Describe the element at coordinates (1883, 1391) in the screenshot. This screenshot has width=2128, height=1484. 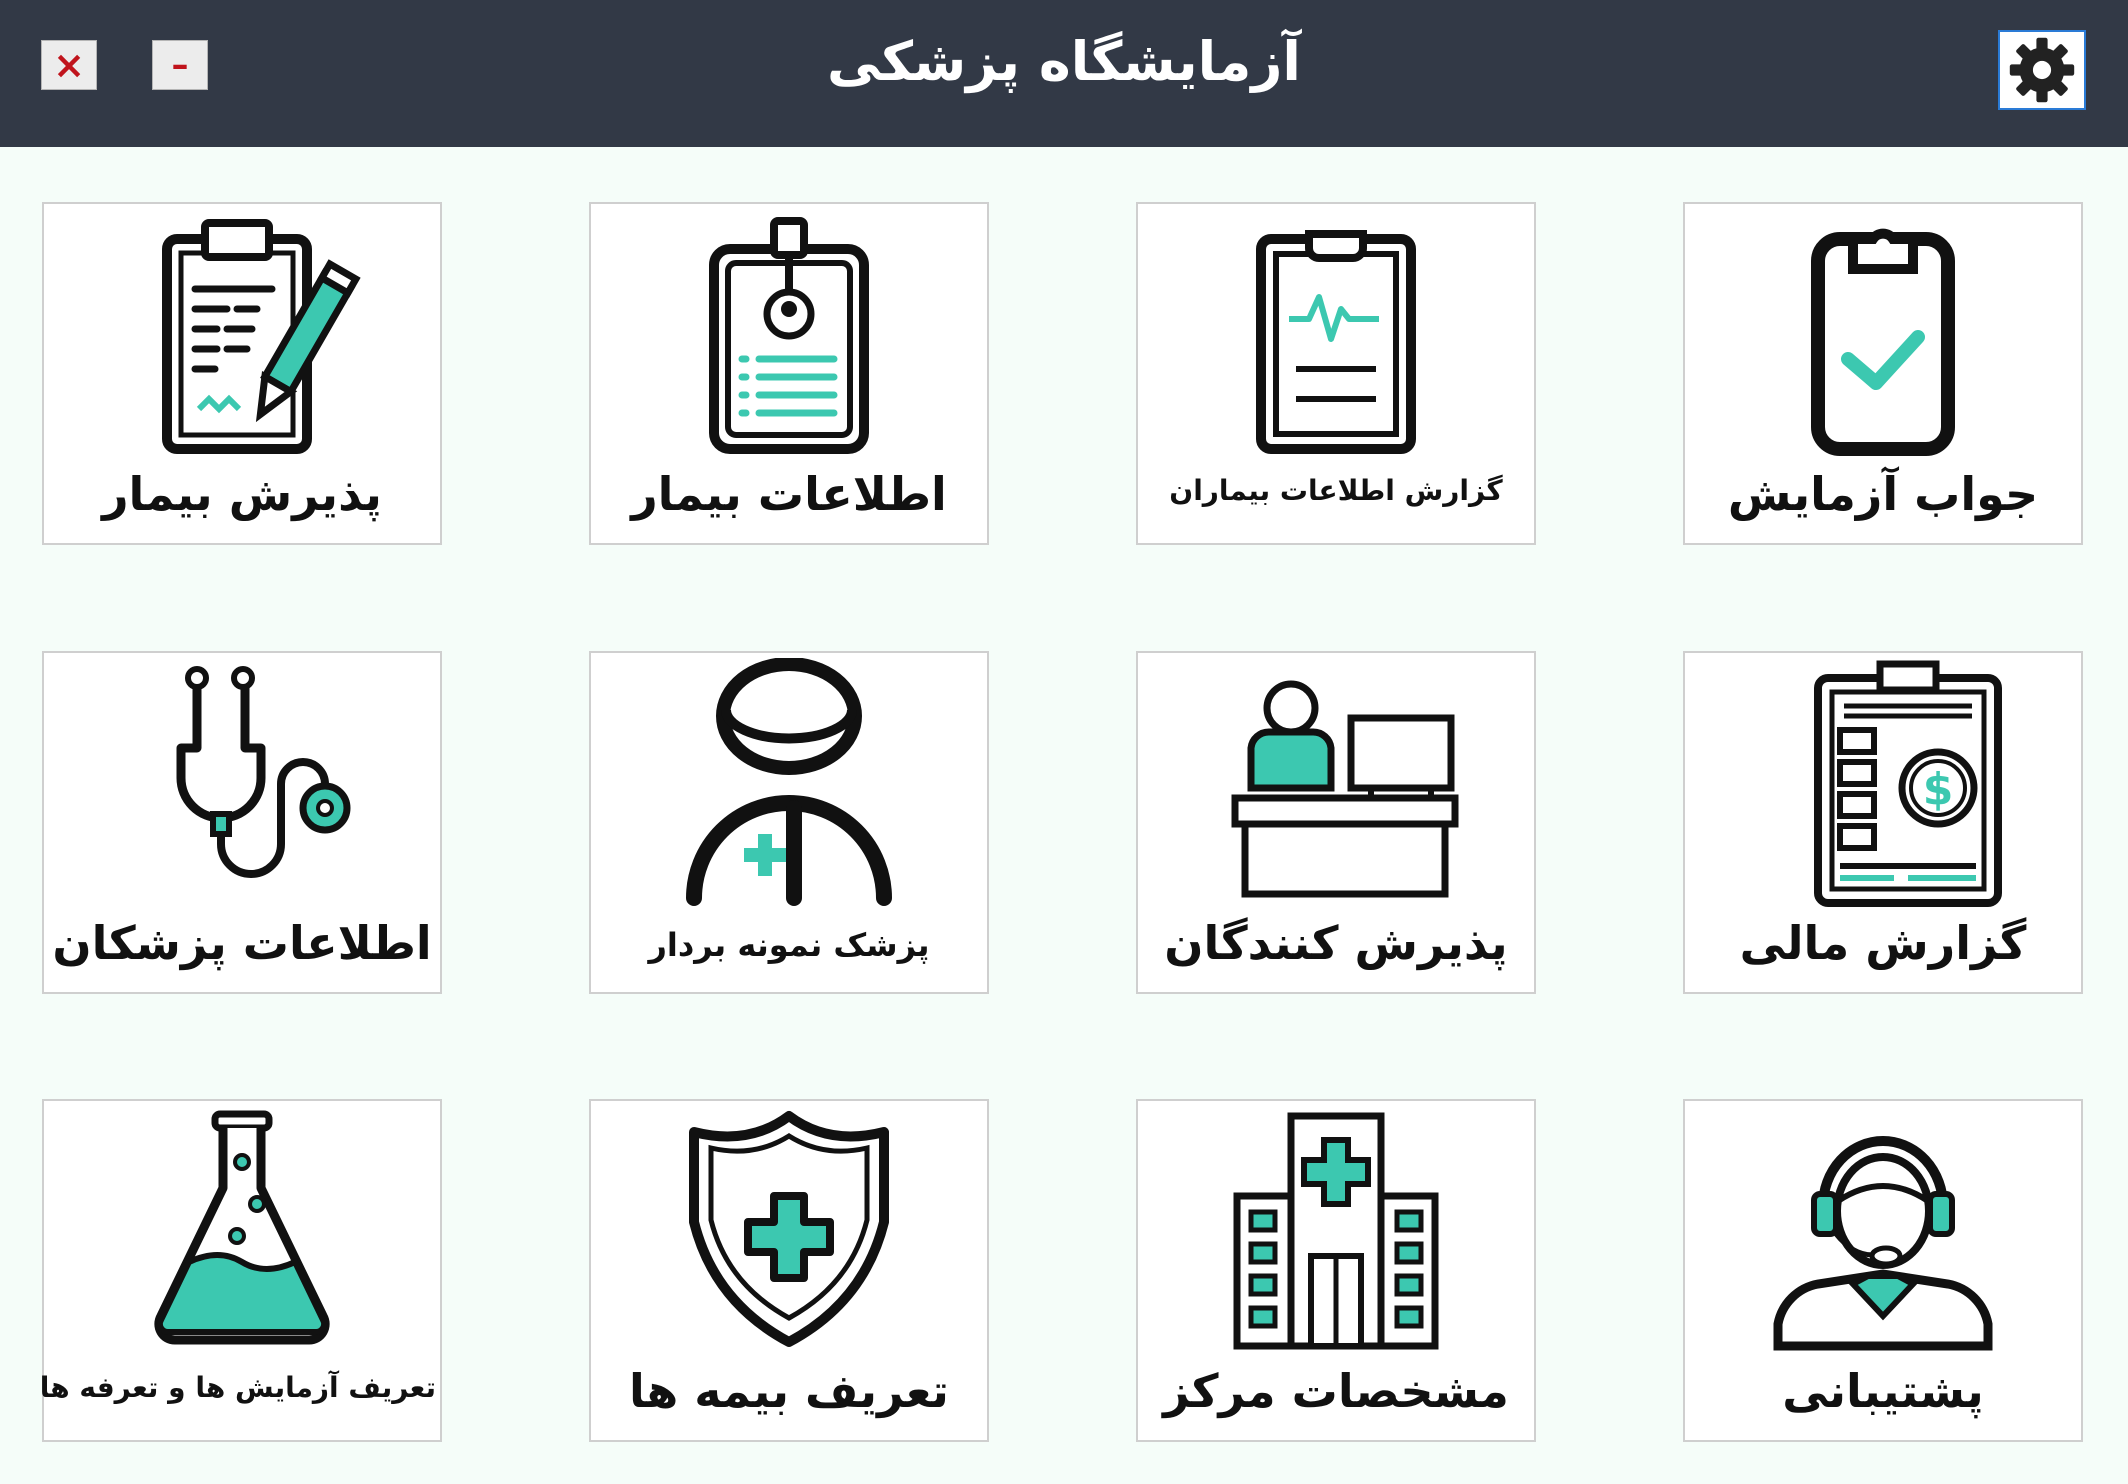
I see `tile-label: پشتیبانی` at that location.